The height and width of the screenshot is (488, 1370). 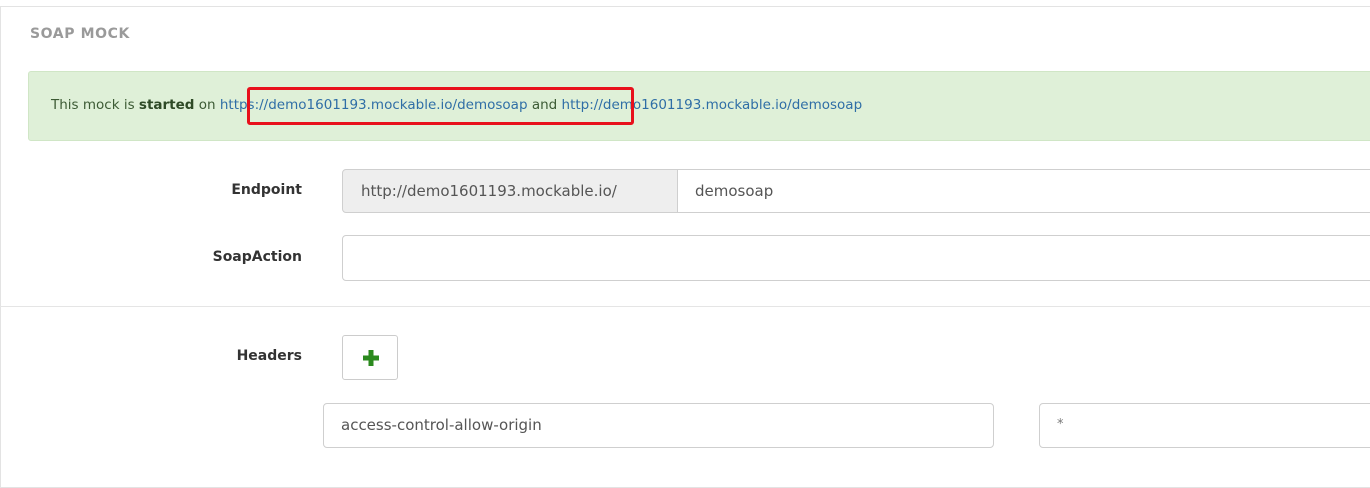 What do you see at coordinates (166, 105) in the screenshot?
I see `mock-status: started` at bounding box center [166, 105].